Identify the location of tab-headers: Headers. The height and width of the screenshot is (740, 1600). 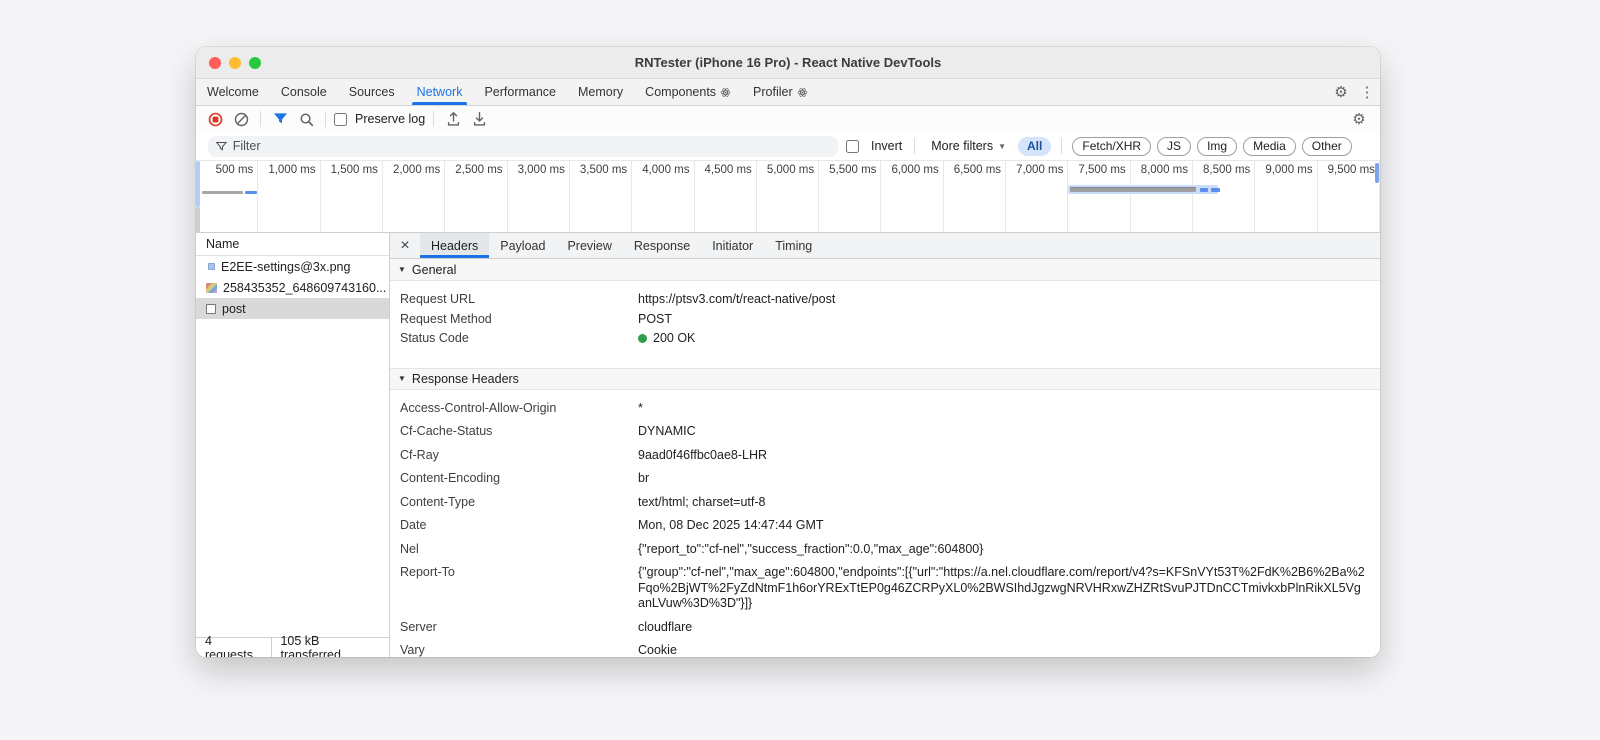
(455, 245).